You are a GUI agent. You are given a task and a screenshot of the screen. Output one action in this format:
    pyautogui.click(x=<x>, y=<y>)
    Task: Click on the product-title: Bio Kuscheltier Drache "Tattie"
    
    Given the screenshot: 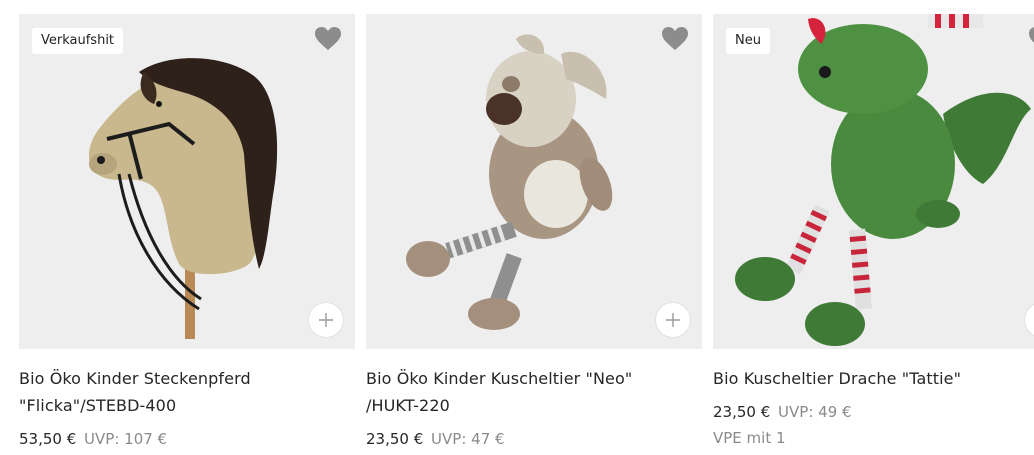 What is the action you would take?
    pyautogui.click(x=873, y=378)
    